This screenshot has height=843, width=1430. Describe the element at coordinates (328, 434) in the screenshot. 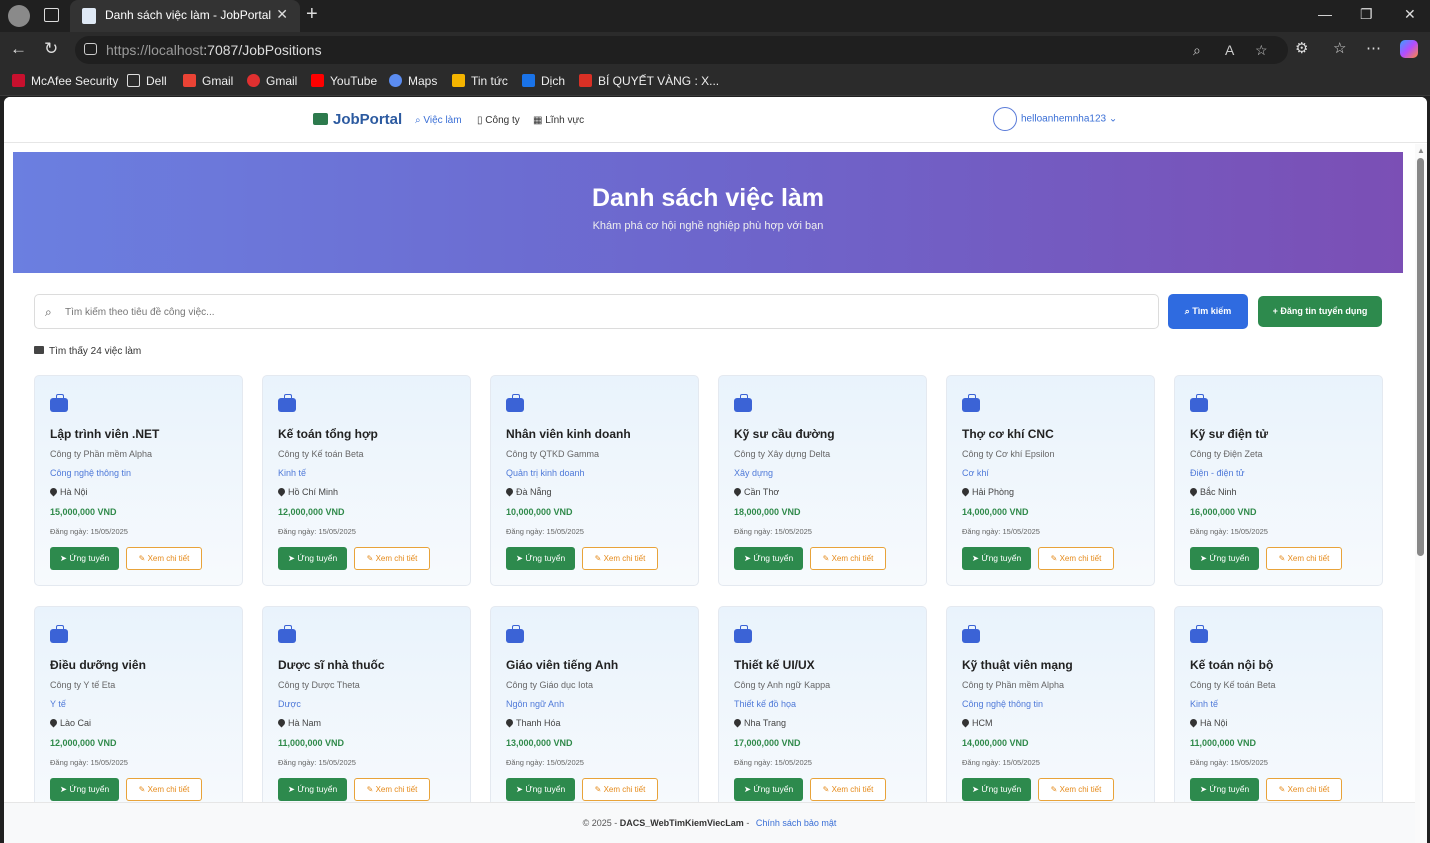

I see `job-title: Kế toán tổng hợp` at that location.